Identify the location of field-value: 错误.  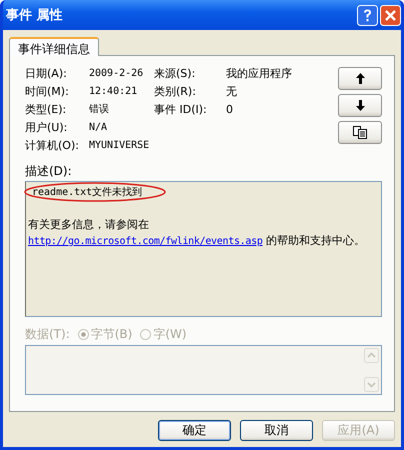
(99, 110).